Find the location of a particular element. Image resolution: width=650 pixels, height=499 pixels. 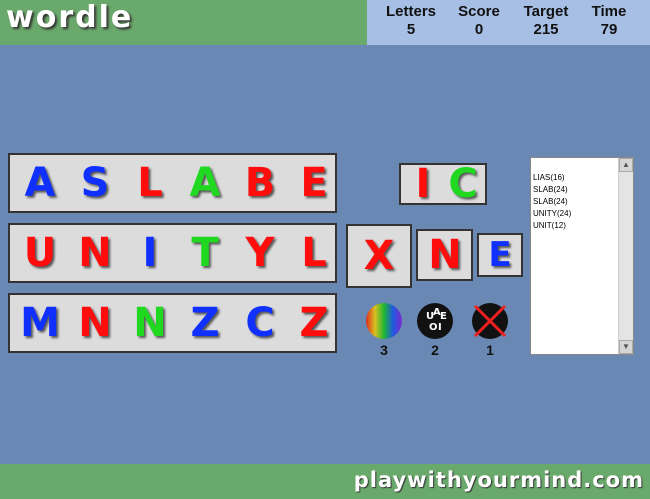

current-word-letter: I is located at coordinates (423, 184).